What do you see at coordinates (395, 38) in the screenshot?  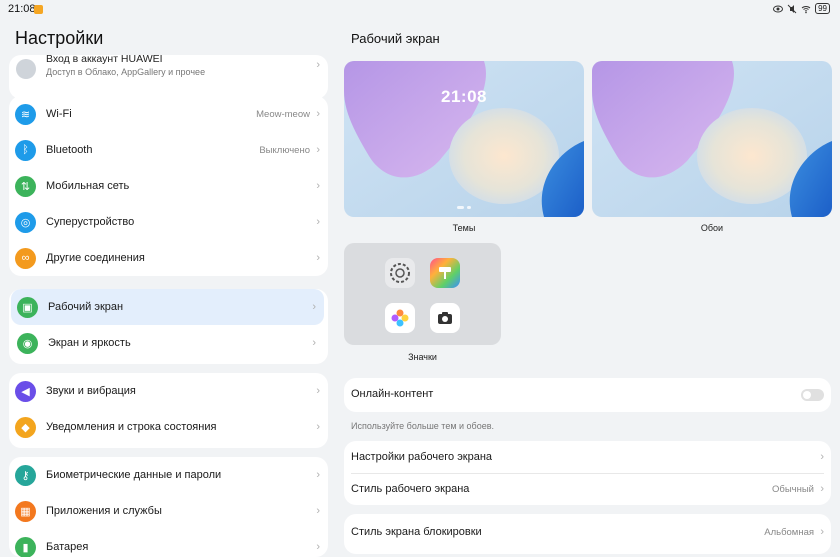 I see `page-title: Рабочий экран` at bounding box center [395, 38].